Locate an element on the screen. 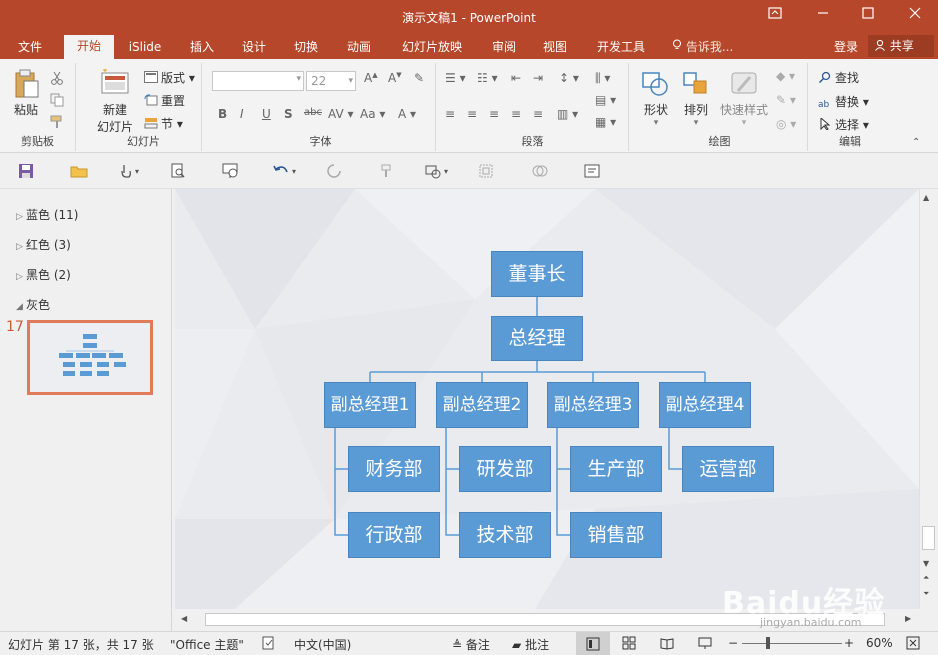 The width and height of the screenshot is (938, 655). print-preview-icon is located at coordinates (179, 171).